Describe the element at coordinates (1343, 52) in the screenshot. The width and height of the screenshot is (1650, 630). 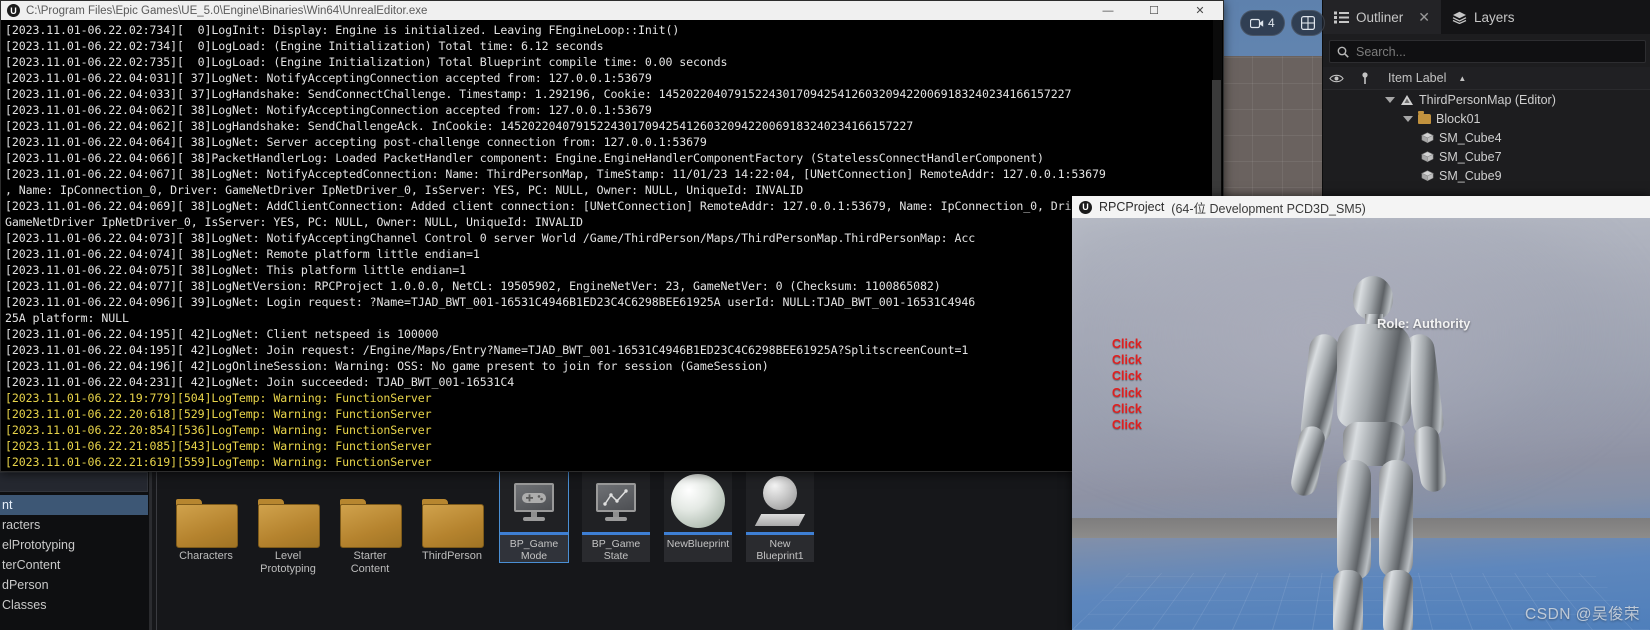
I see `search-icon` at that location.